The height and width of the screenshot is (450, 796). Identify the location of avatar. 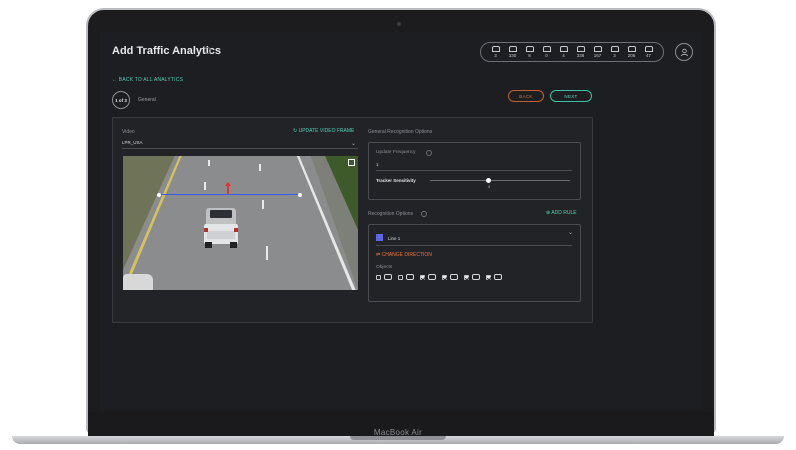
(684, 52).